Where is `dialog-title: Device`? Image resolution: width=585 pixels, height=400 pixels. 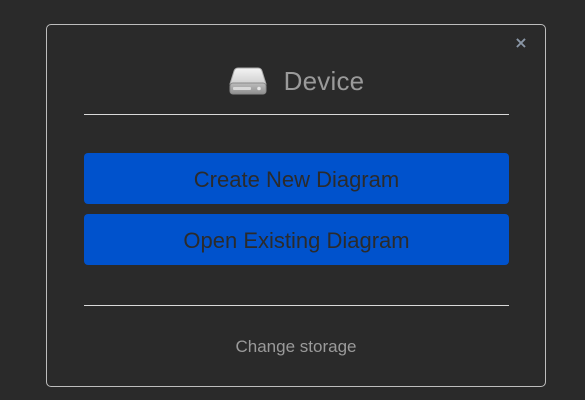 dialog-title: Device is located at coordinates (324, 81).